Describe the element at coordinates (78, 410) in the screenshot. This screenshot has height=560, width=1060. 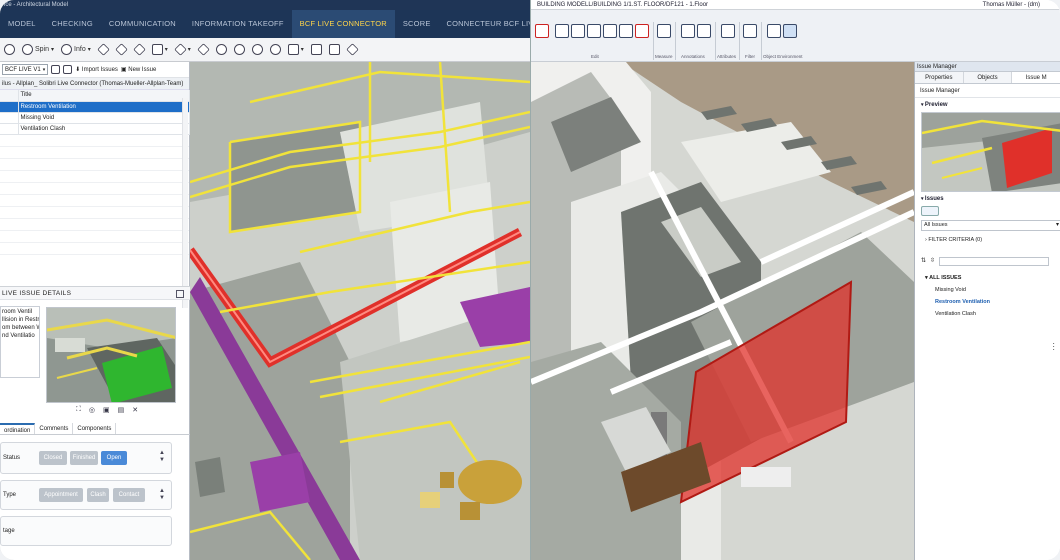
I see `crop-icon: ⛶` at that location.